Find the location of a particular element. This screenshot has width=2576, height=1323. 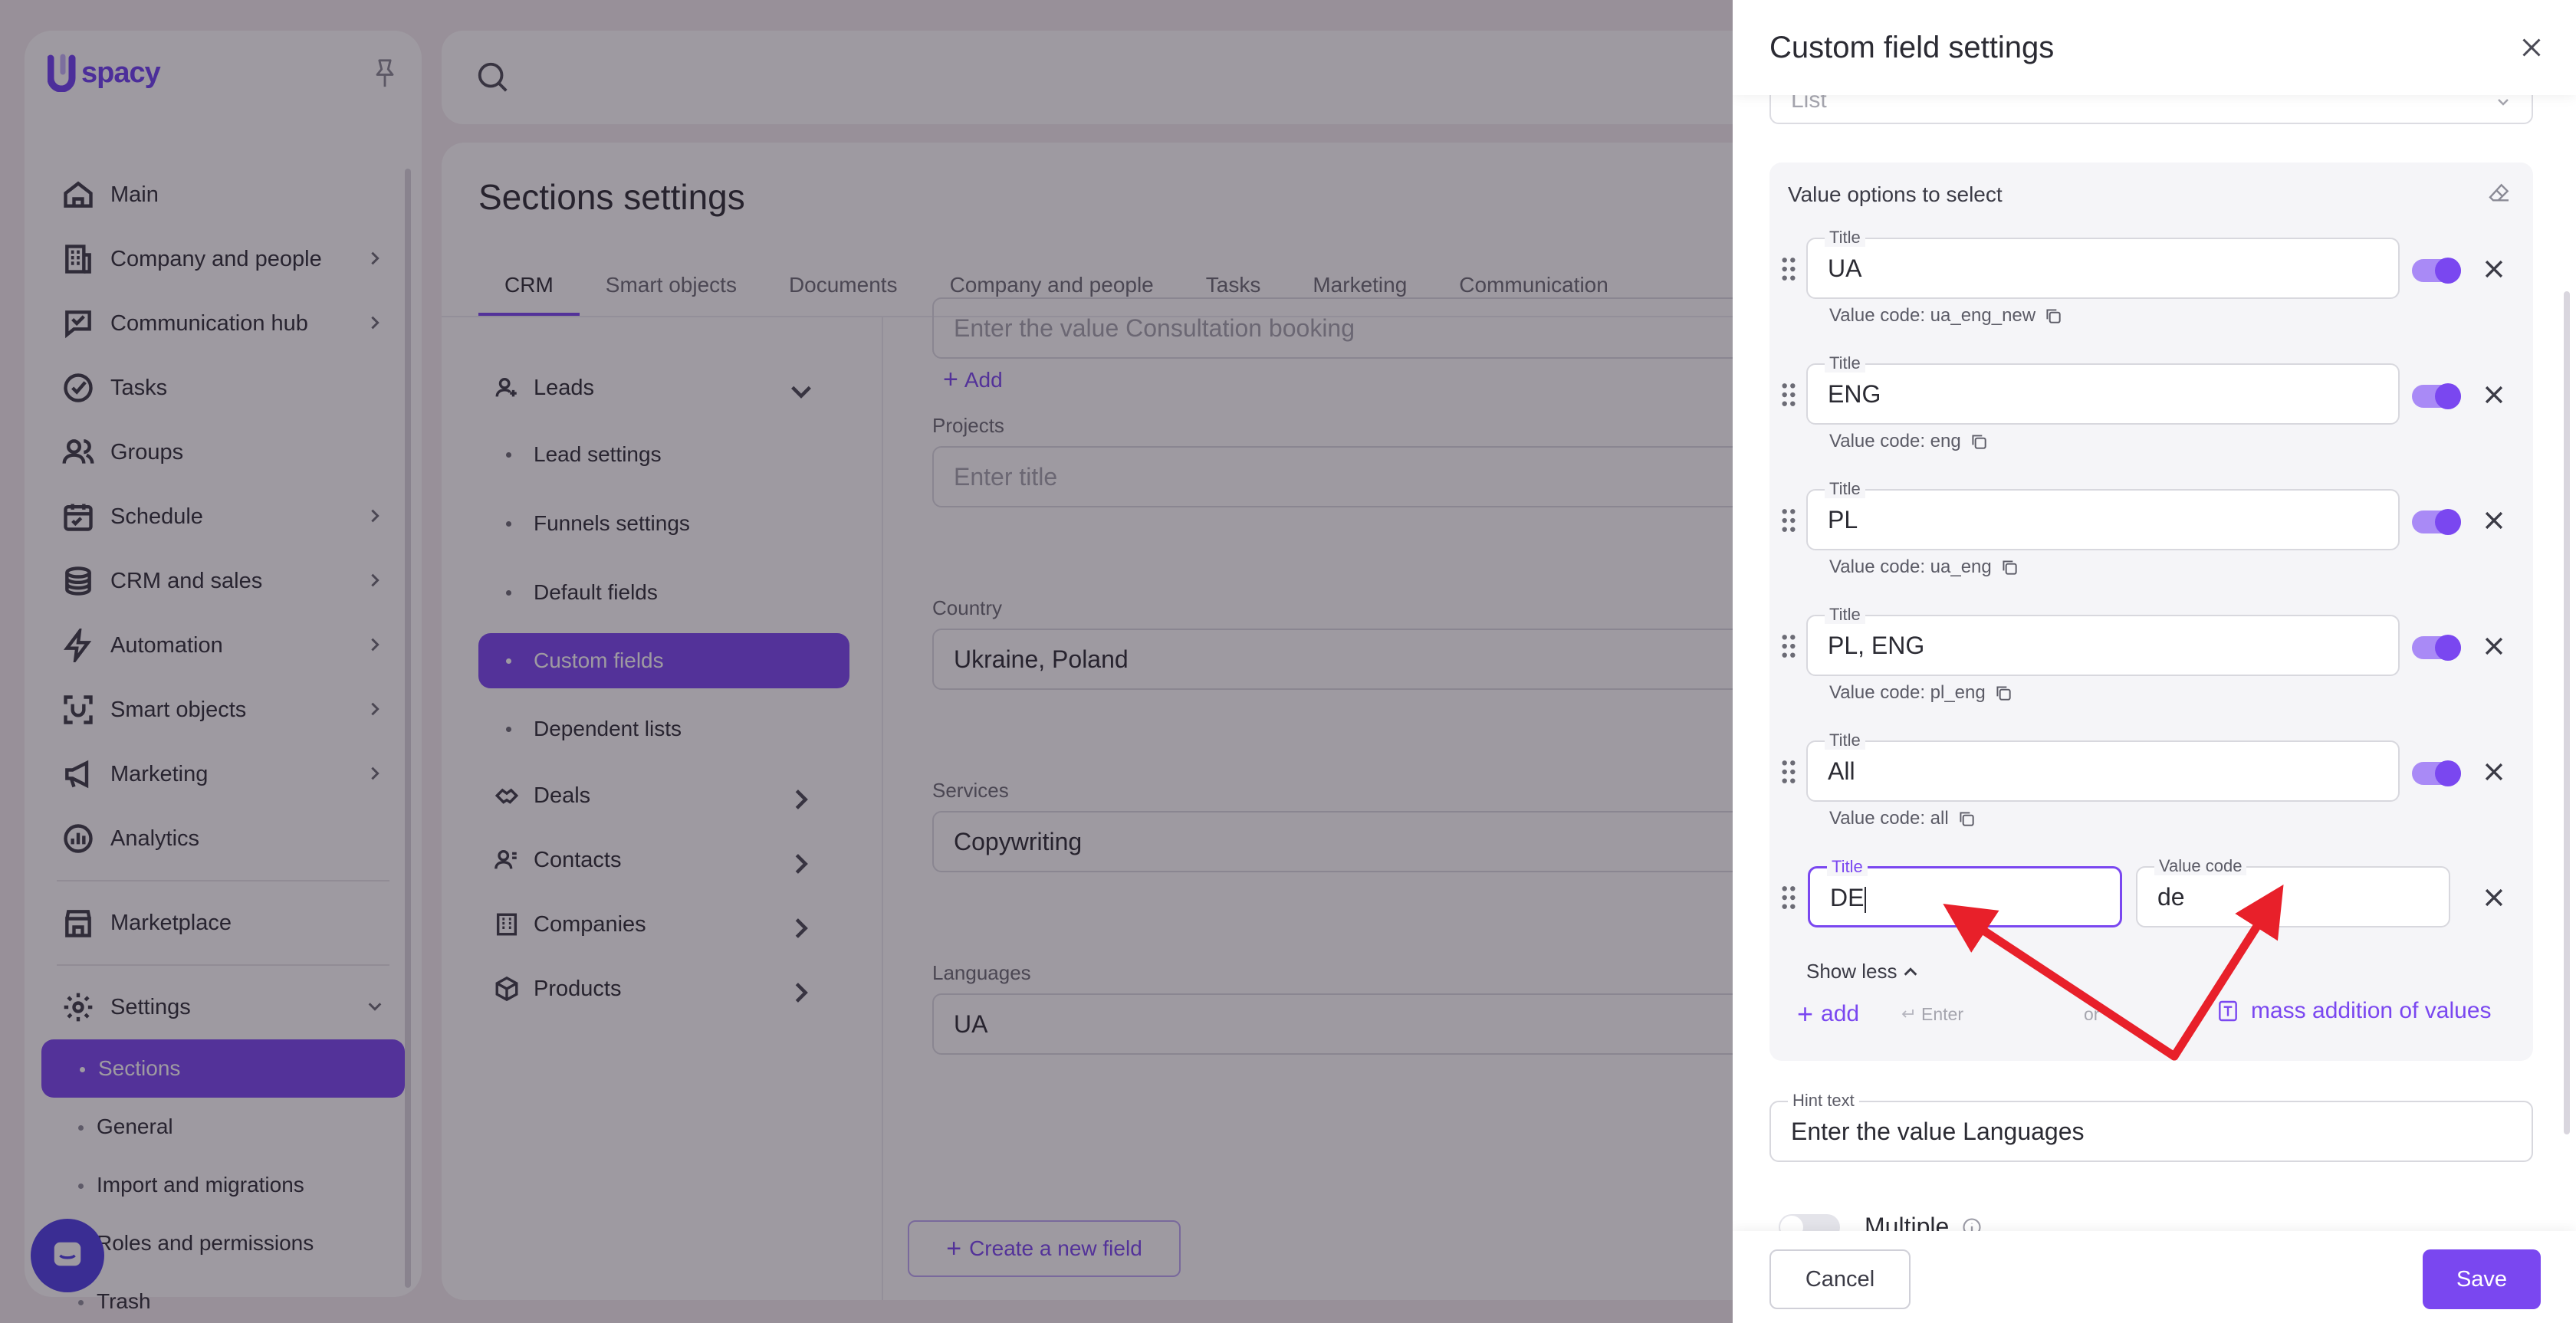

text-caret is located at coordinates (1866, 899).